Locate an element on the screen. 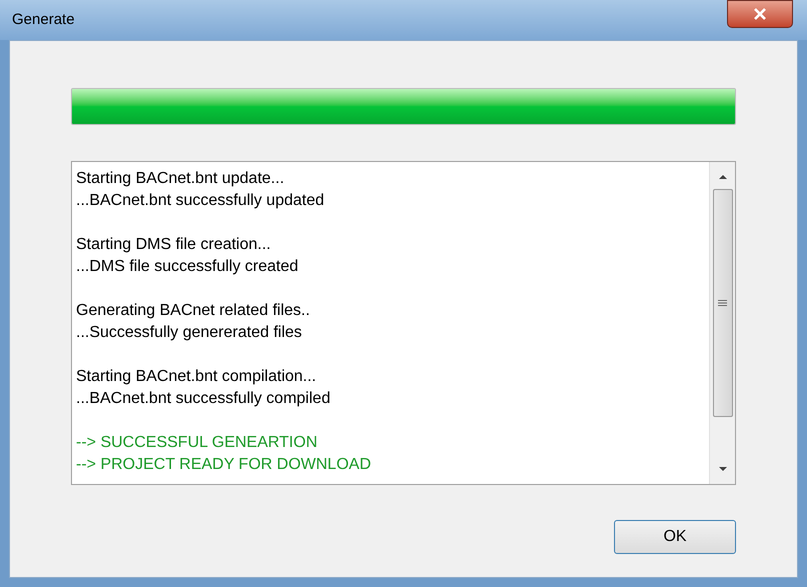 Image resolution: width=807 pixels, height=587 pixels. log-line: ...BACnet.bnt successfully compiled is located at coordinates (204, 399).